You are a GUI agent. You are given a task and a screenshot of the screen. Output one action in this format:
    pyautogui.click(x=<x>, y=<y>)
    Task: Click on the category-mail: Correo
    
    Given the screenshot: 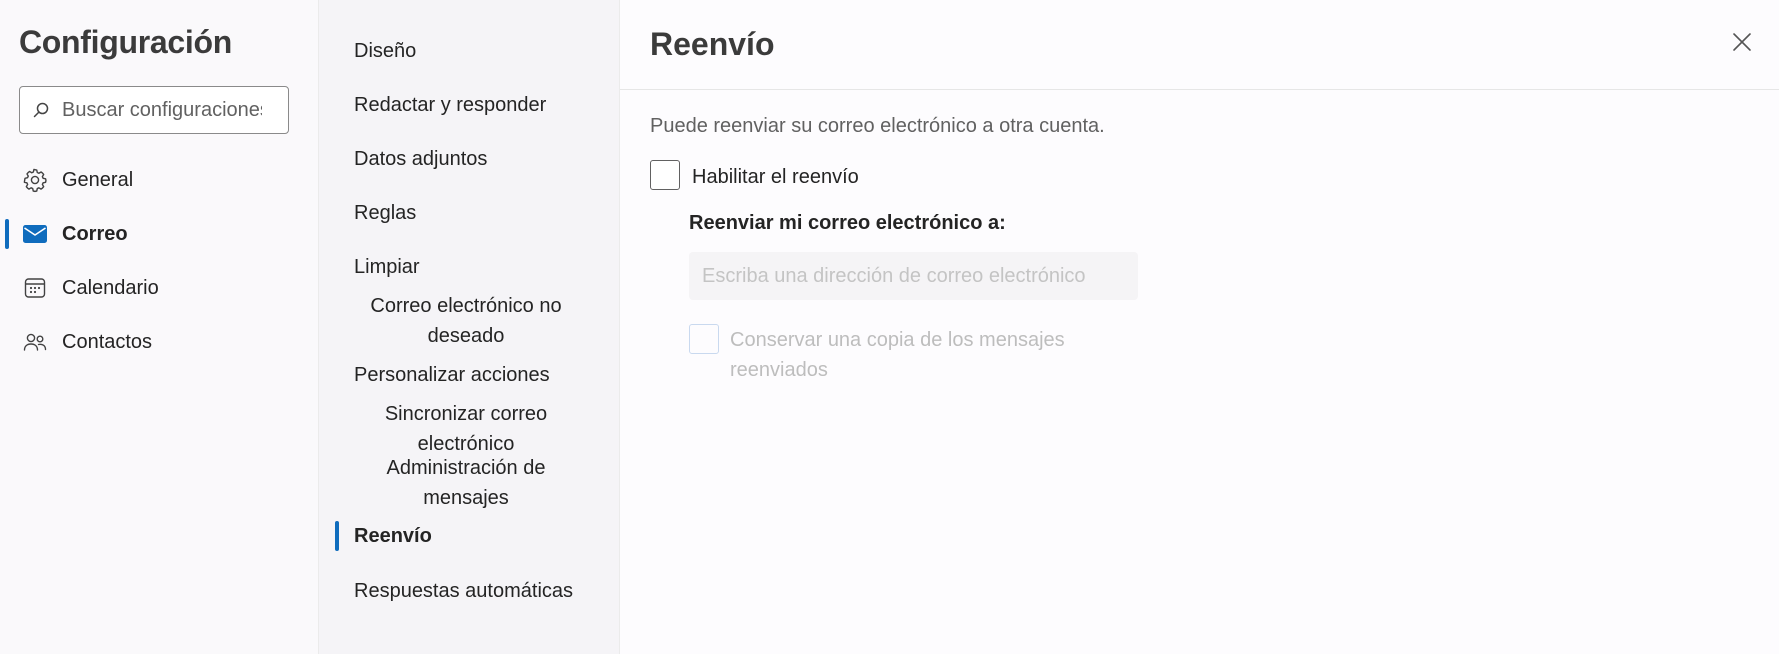 What is the action you would take?
    pyautogui.click(x=159, y=234)
    